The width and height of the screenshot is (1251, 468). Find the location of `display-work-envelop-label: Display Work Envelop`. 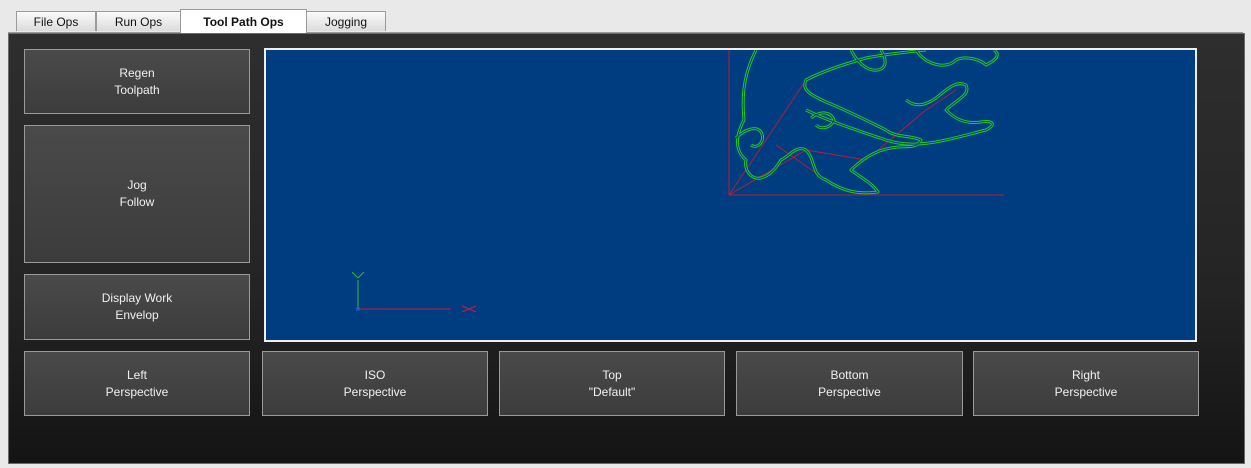

display-work-envelop-label: Display Work Envelop is located at coordinates (137, 306).